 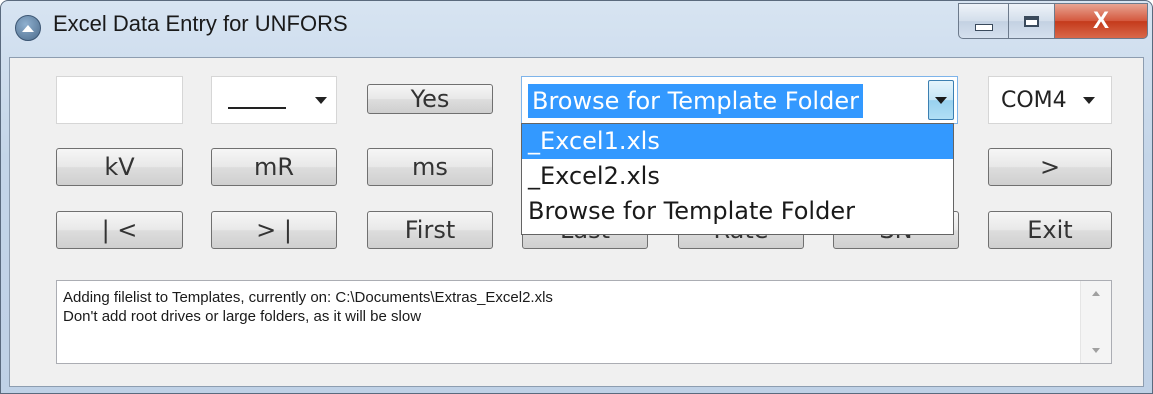 What do you see at coordinates (737, 211) in the screenshot?
I see `template-option-browse: Browse for Template Folder` at bounding box center [737, 211].